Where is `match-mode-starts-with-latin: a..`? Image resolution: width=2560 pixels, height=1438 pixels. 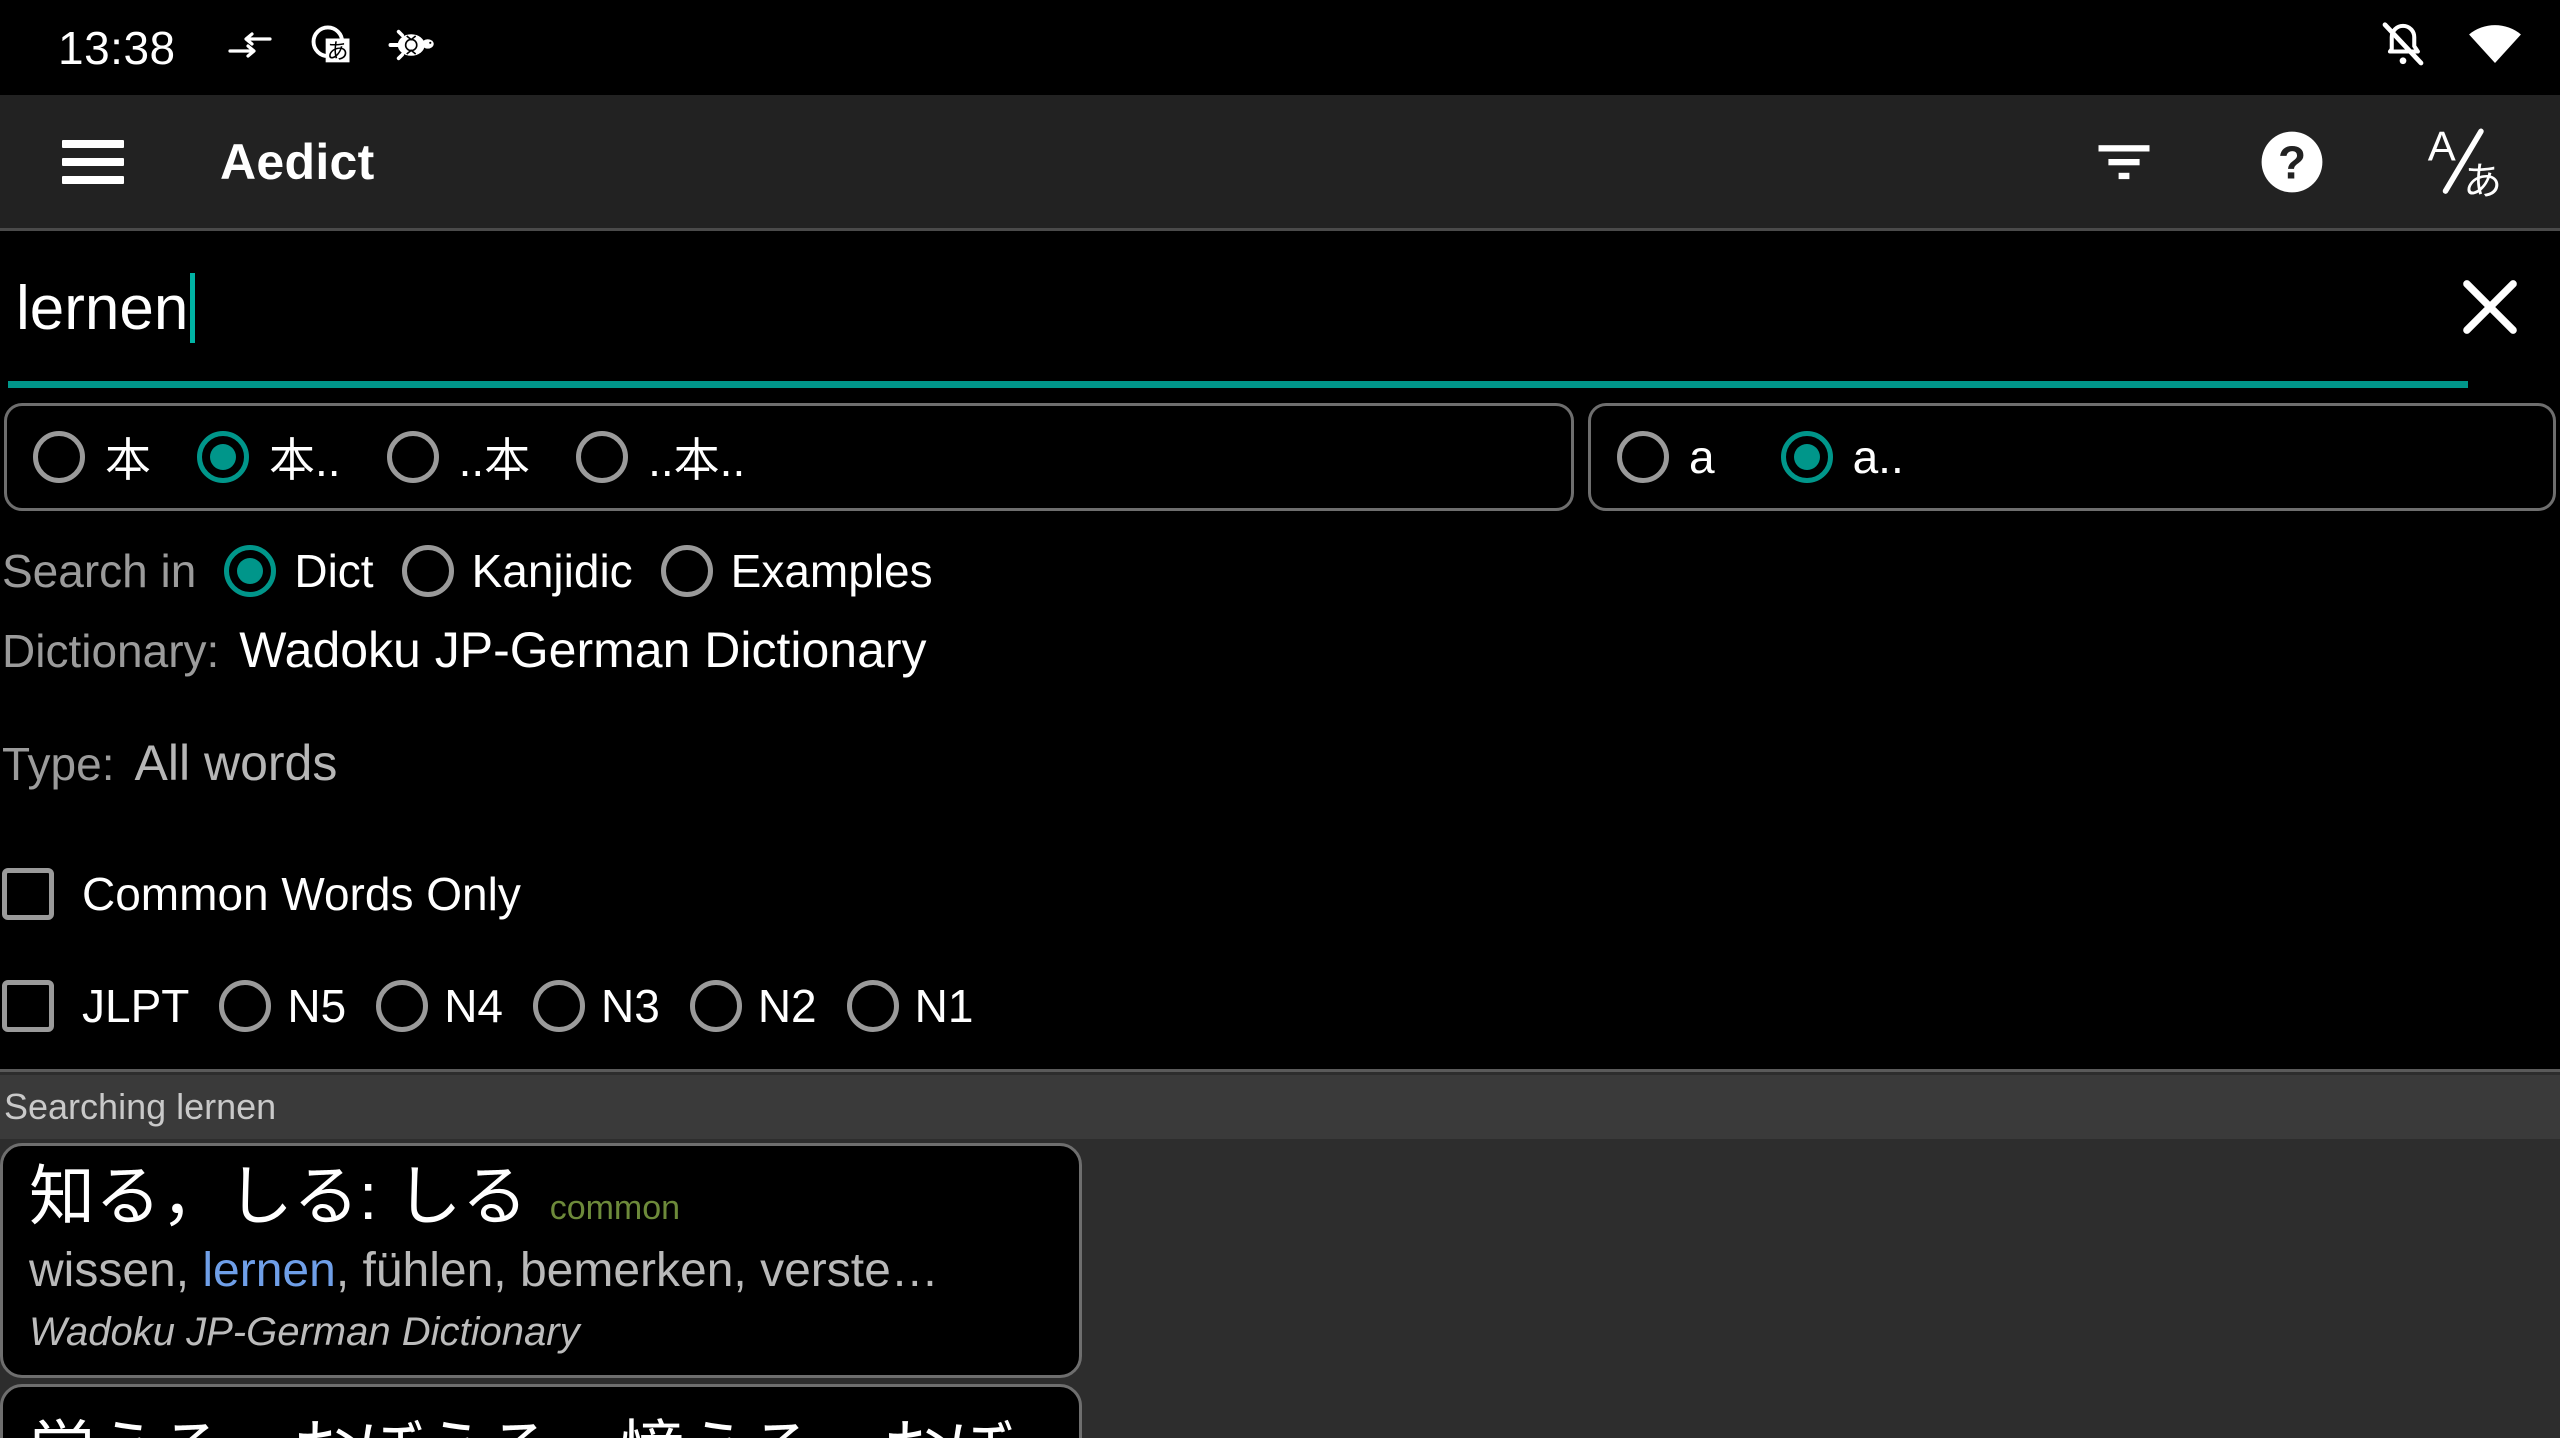
match-mode-starts-with-latin: a.. is located at coordinates (1842, 457).